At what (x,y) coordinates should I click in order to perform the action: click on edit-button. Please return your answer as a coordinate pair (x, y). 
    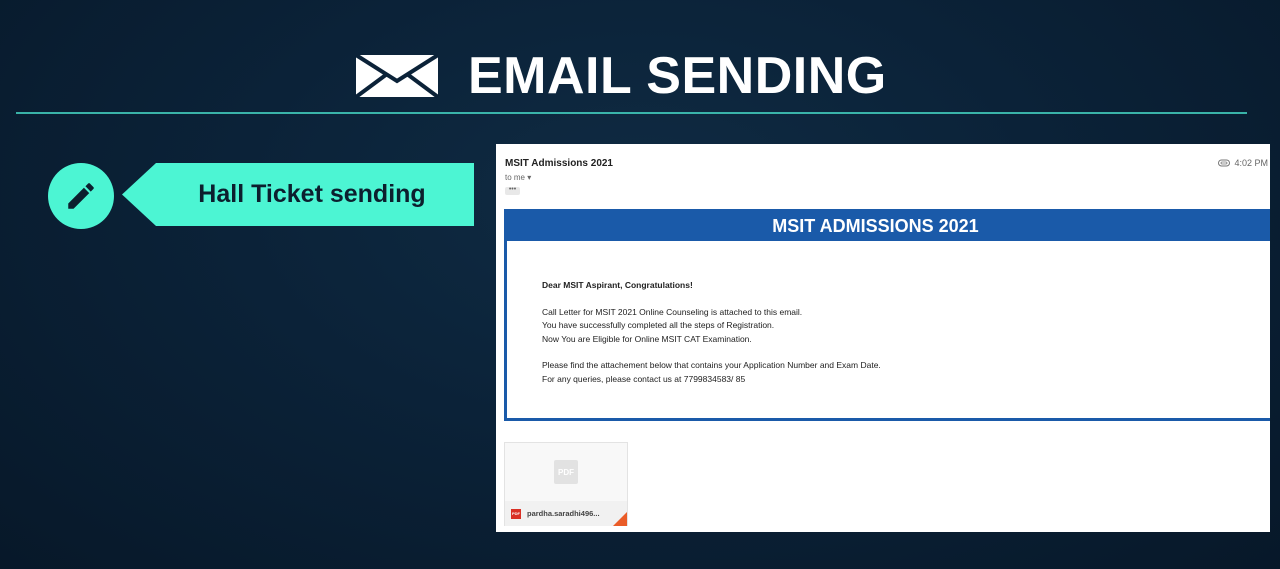
    Looking at the image, I should click on (81, 196).